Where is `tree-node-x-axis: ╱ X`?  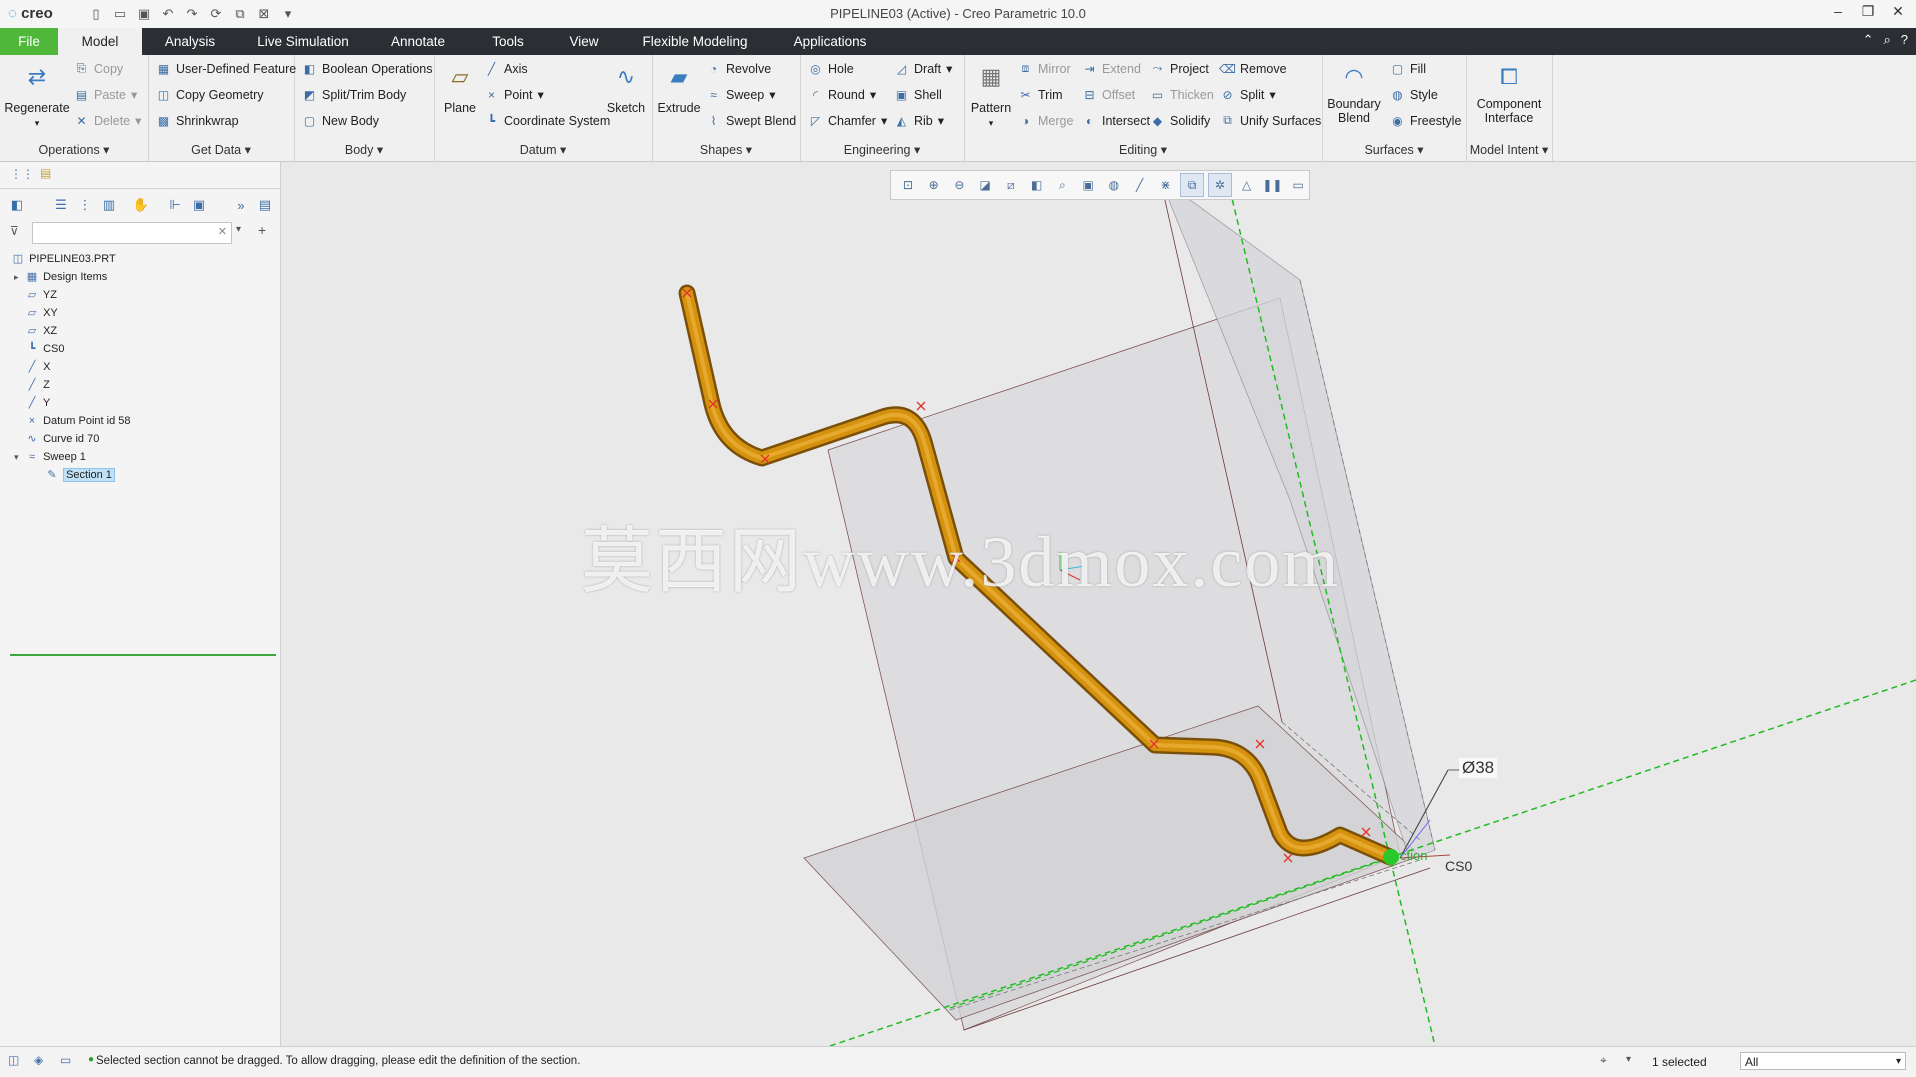
tree-node-x-axis: ╱ X is located at coordinates (37, 367).